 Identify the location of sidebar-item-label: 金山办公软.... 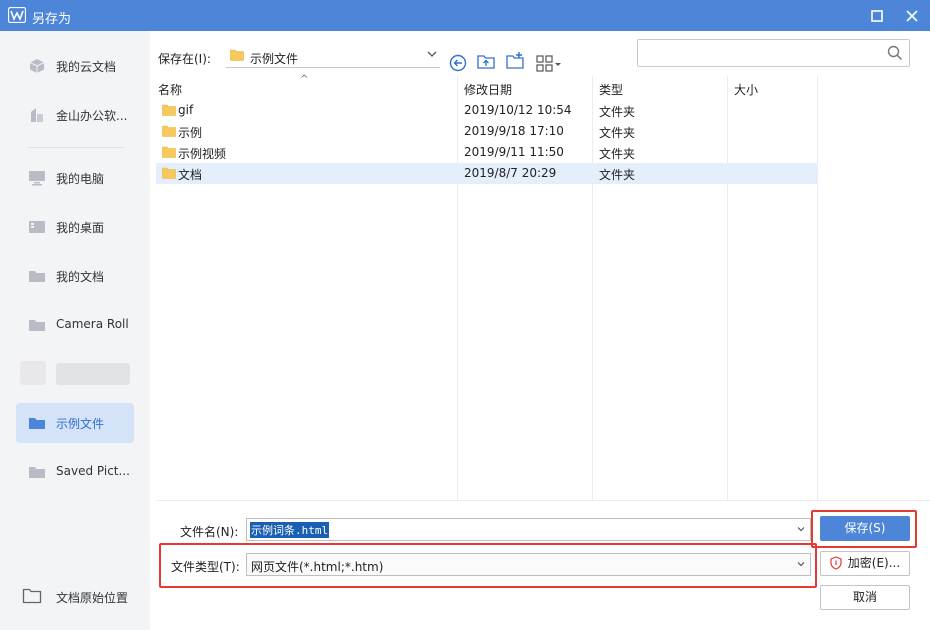
(92, 116).